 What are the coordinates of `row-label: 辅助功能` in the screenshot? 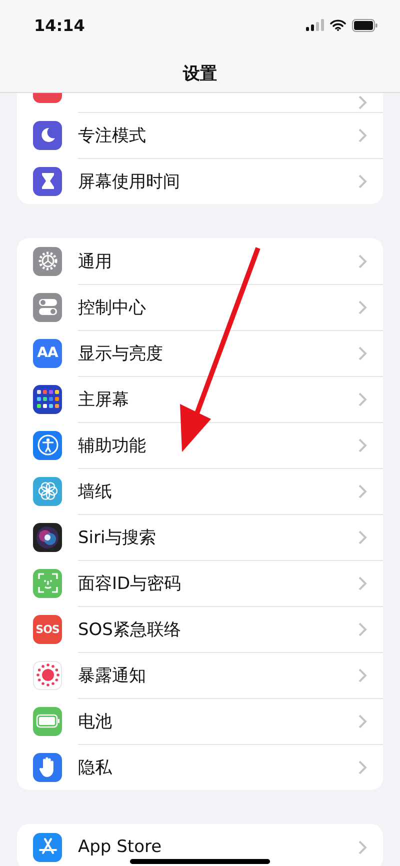 It's located at (112, 446).